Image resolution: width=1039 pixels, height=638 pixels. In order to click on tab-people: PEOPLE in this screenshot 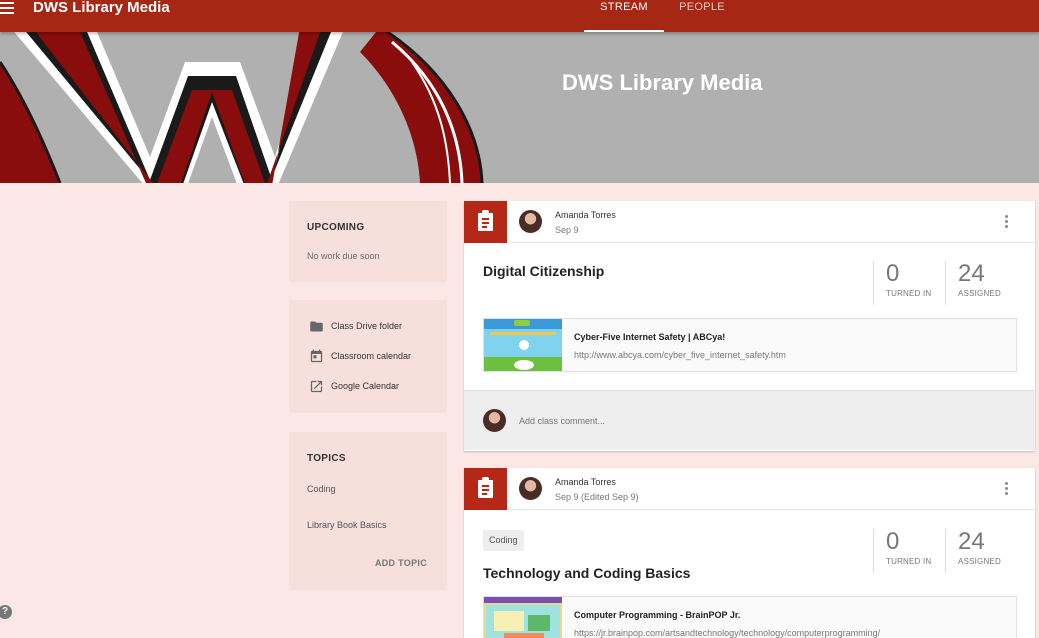, I will do `click(702, 16)`.